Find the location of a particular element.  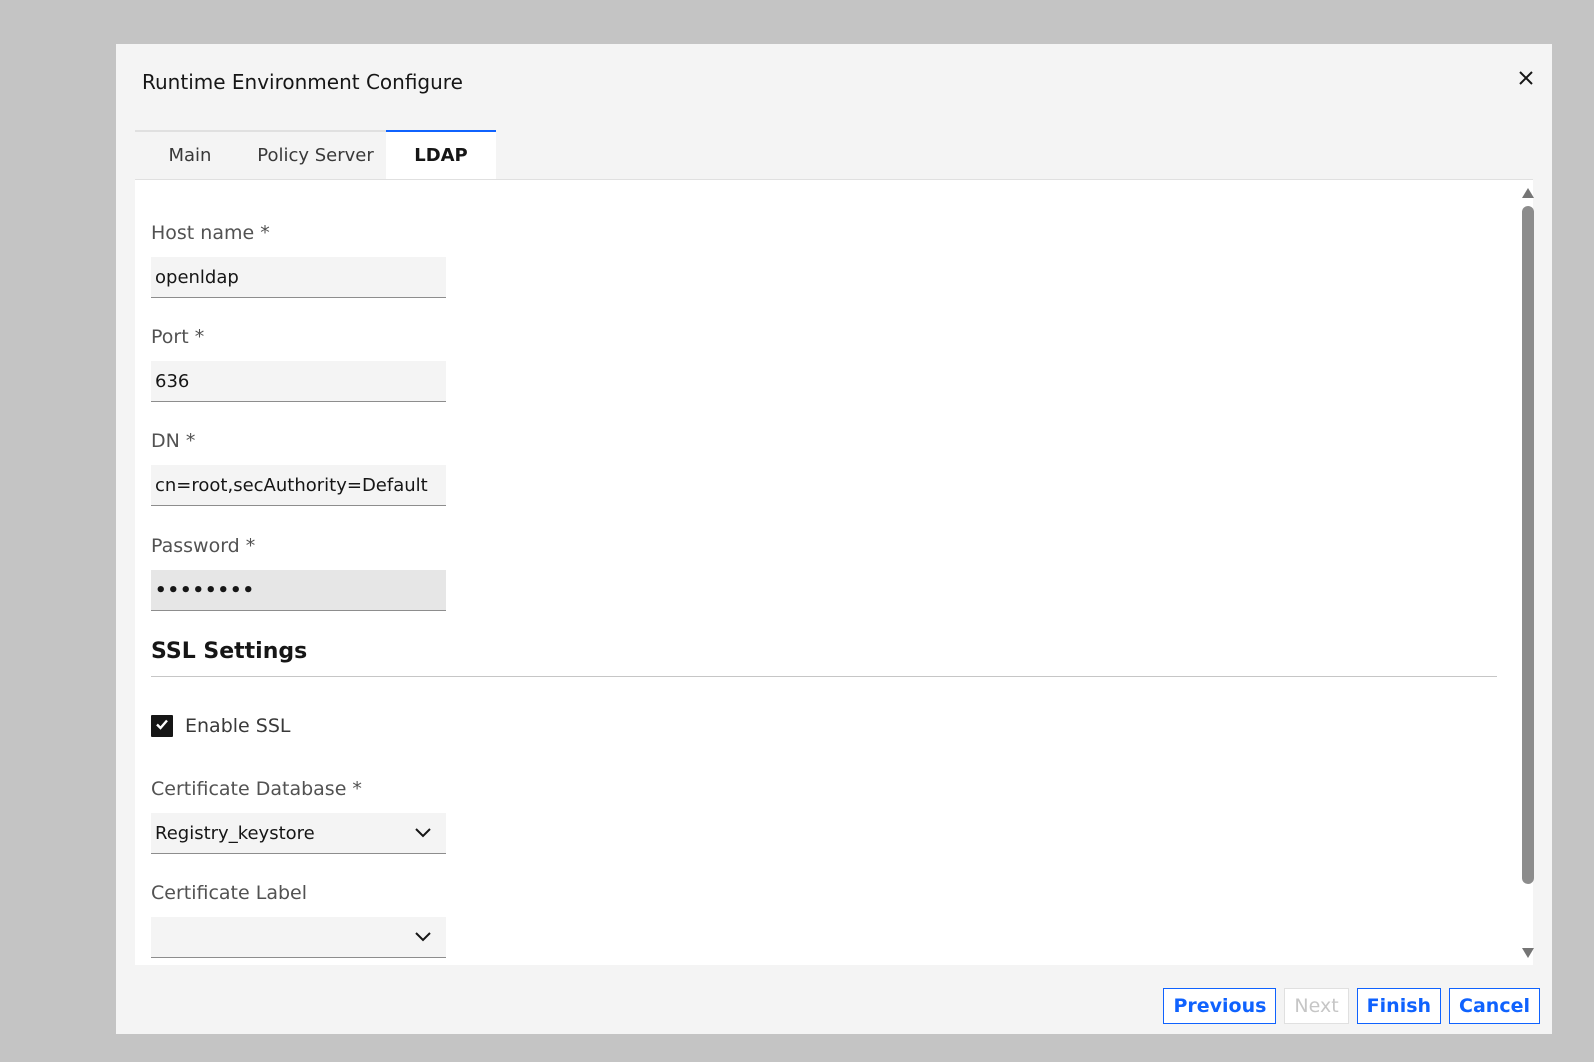

host-name-label: Host name * is located at coordinates (210, 233).